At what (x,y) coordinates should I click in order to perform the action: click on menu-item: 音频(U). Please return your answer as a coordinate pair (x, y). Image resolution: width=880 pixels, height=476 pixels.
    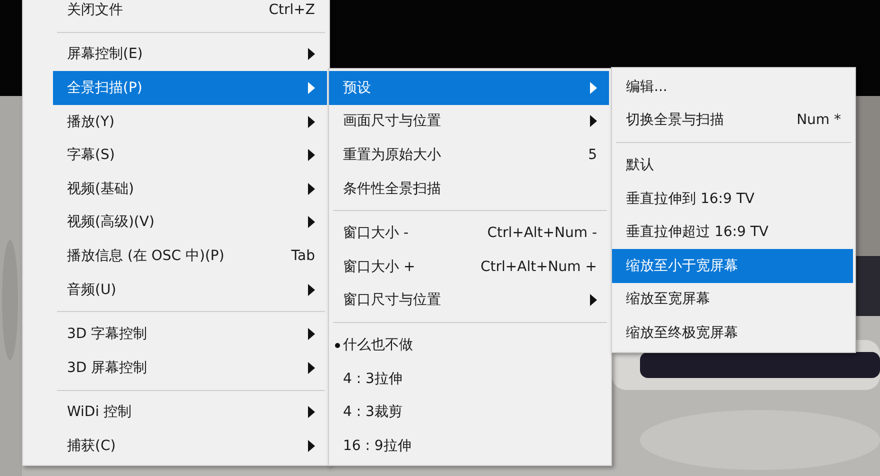
    Looking at the image, I should click on (190, 289).